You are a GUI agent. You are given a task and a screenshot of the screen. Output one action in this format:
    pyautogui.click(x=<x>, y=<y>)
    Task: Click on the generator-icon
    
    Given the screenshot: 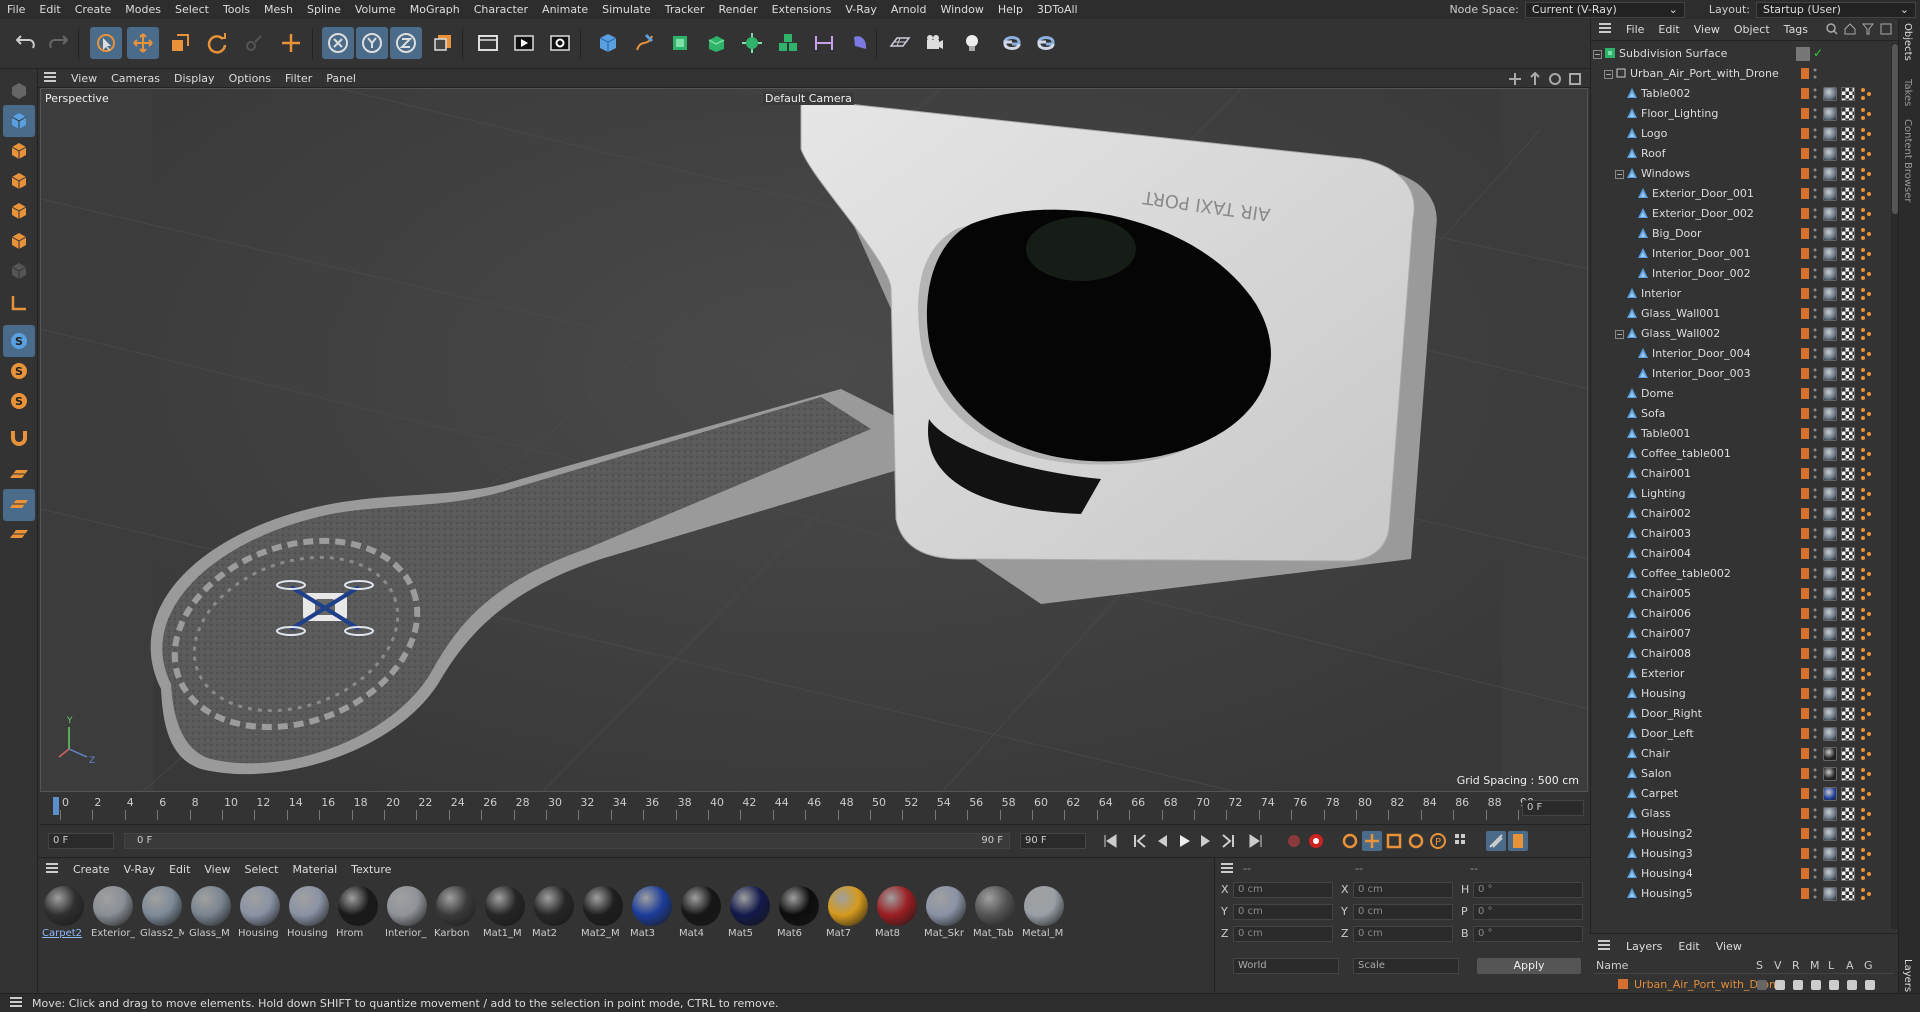 What is the action you would take?
    pyautogui.click(x=1870, y=986)
    